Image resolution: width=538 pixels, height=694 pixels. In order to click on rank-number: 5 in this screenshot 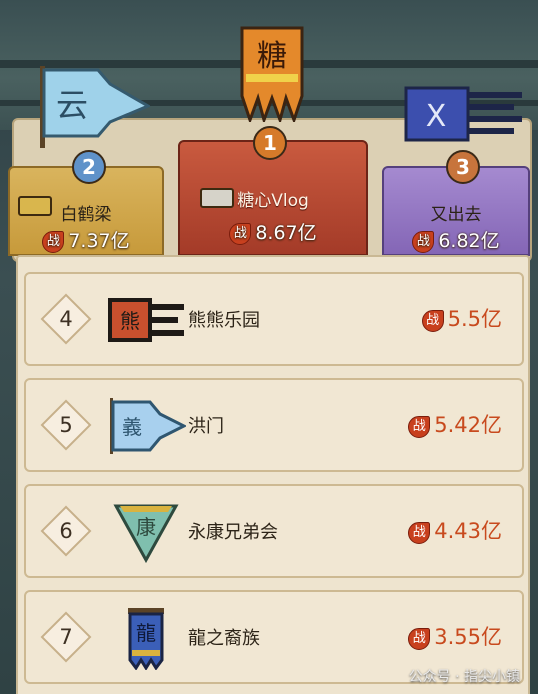, I will do `click(66, 425)`.